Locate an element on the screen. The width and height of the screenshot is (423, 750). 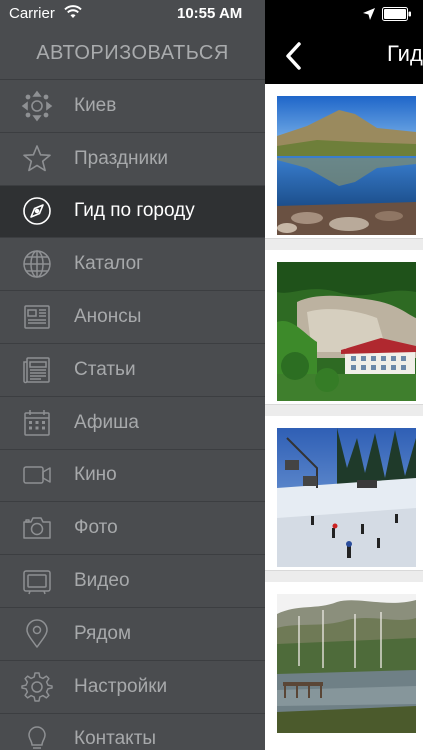
forest-river-photo is located at coordinates (346, 663).